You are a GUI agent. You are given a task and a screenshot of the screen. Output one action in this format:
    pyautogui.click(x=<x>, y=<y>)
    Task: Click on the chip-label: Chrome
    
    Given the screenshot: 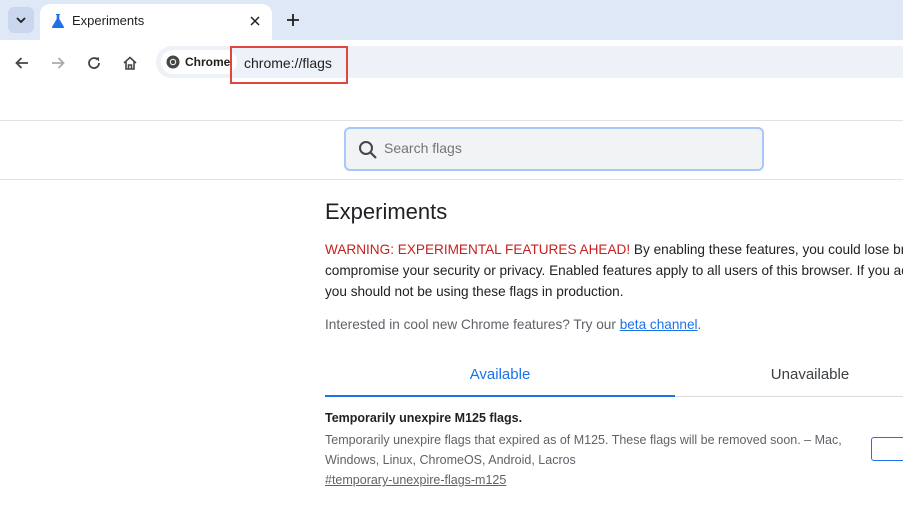 What is the action you would take?
    pyautogui.click(x=208, y=62)
    